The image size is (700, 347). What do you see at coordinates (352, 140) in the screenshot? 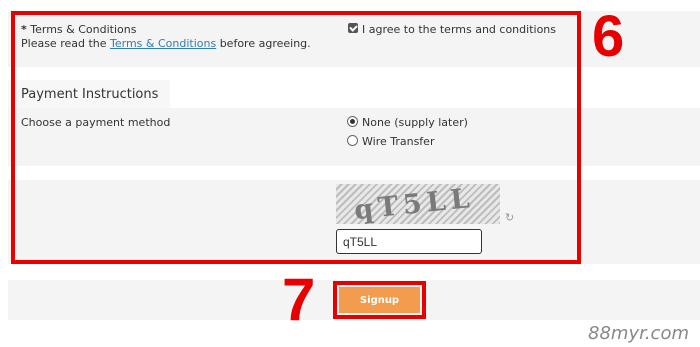
I see `payment-option-wire-radio` at bounding box center [352, 140].